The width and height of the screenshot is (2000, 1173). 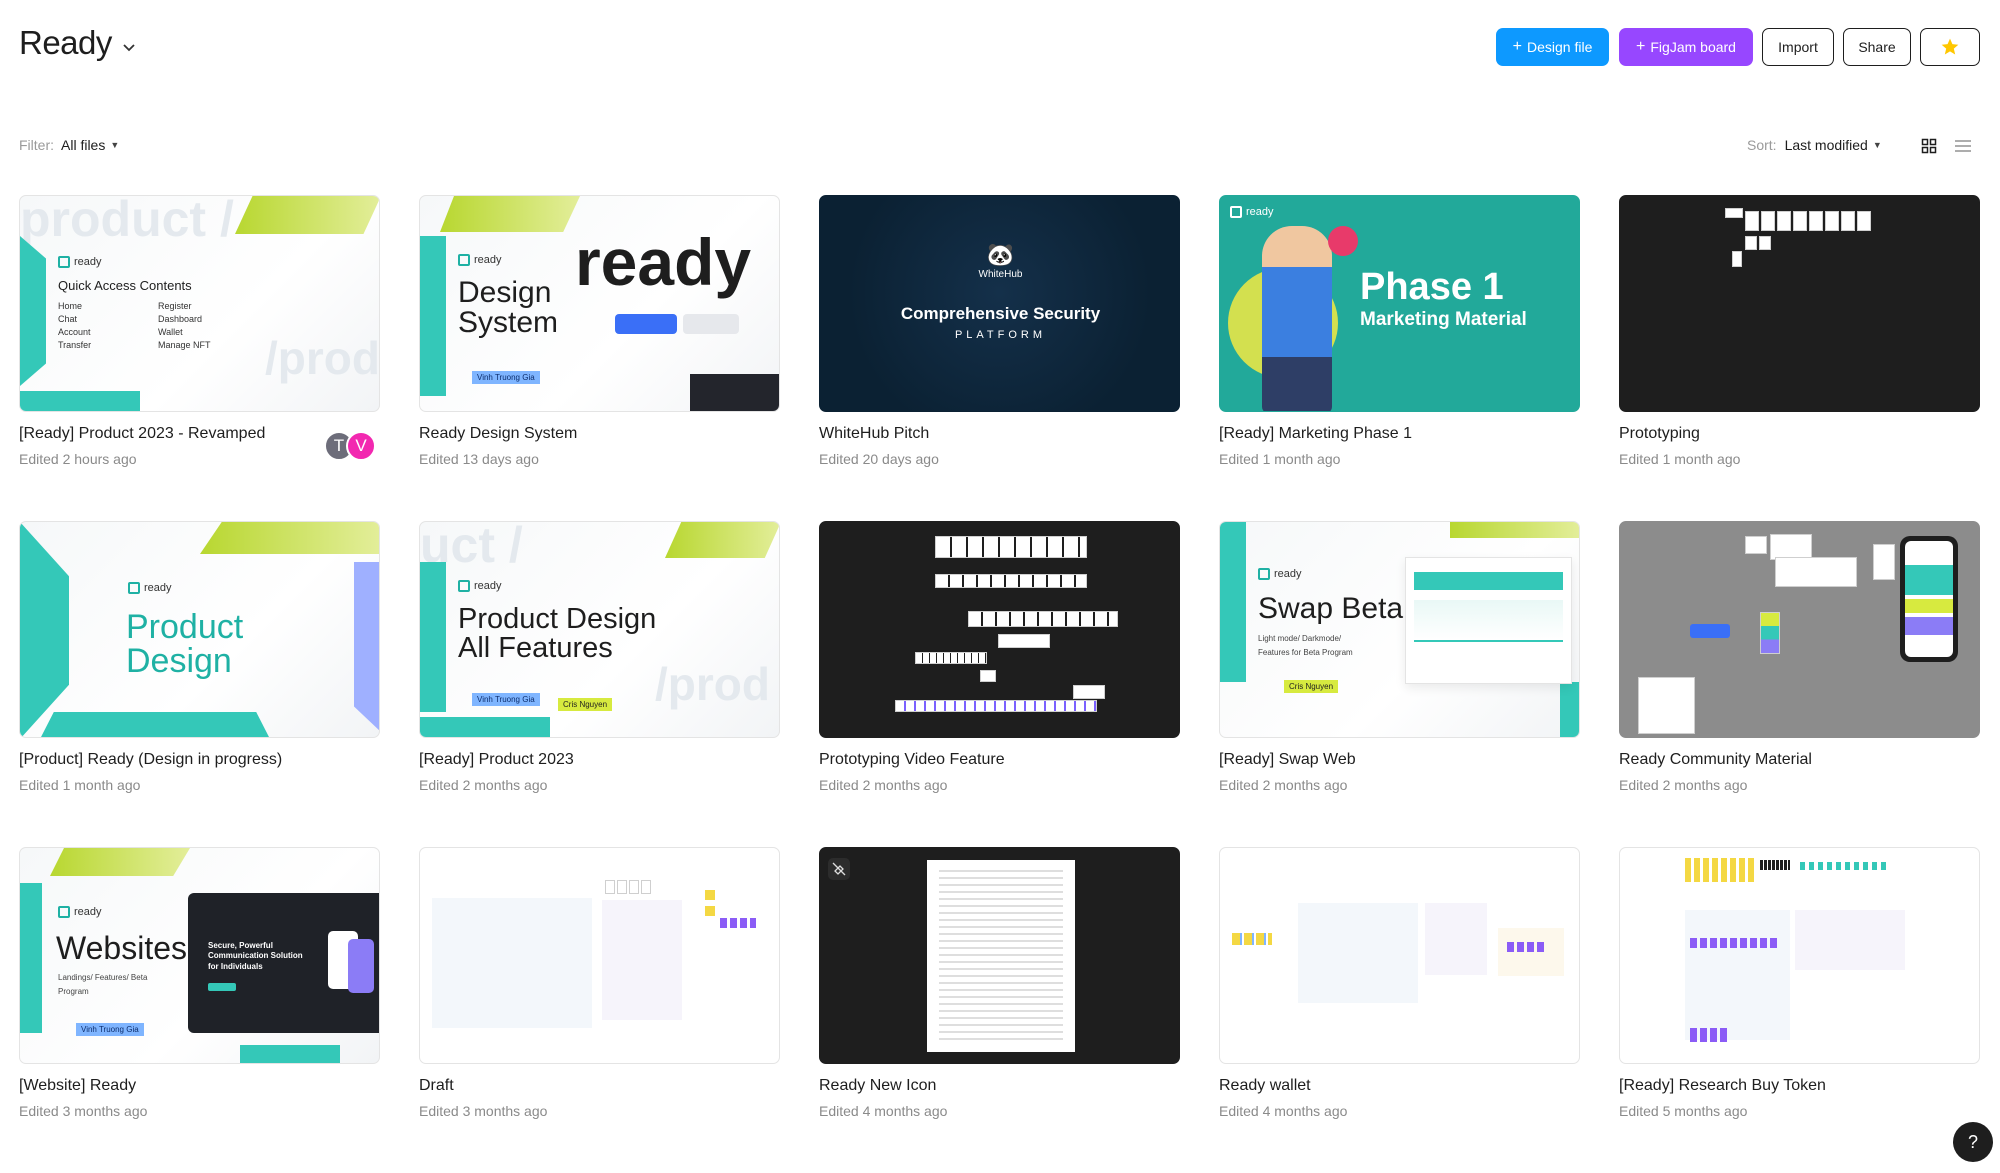 I want to click on help-icon: ?, so click(x=1973, y=1142).